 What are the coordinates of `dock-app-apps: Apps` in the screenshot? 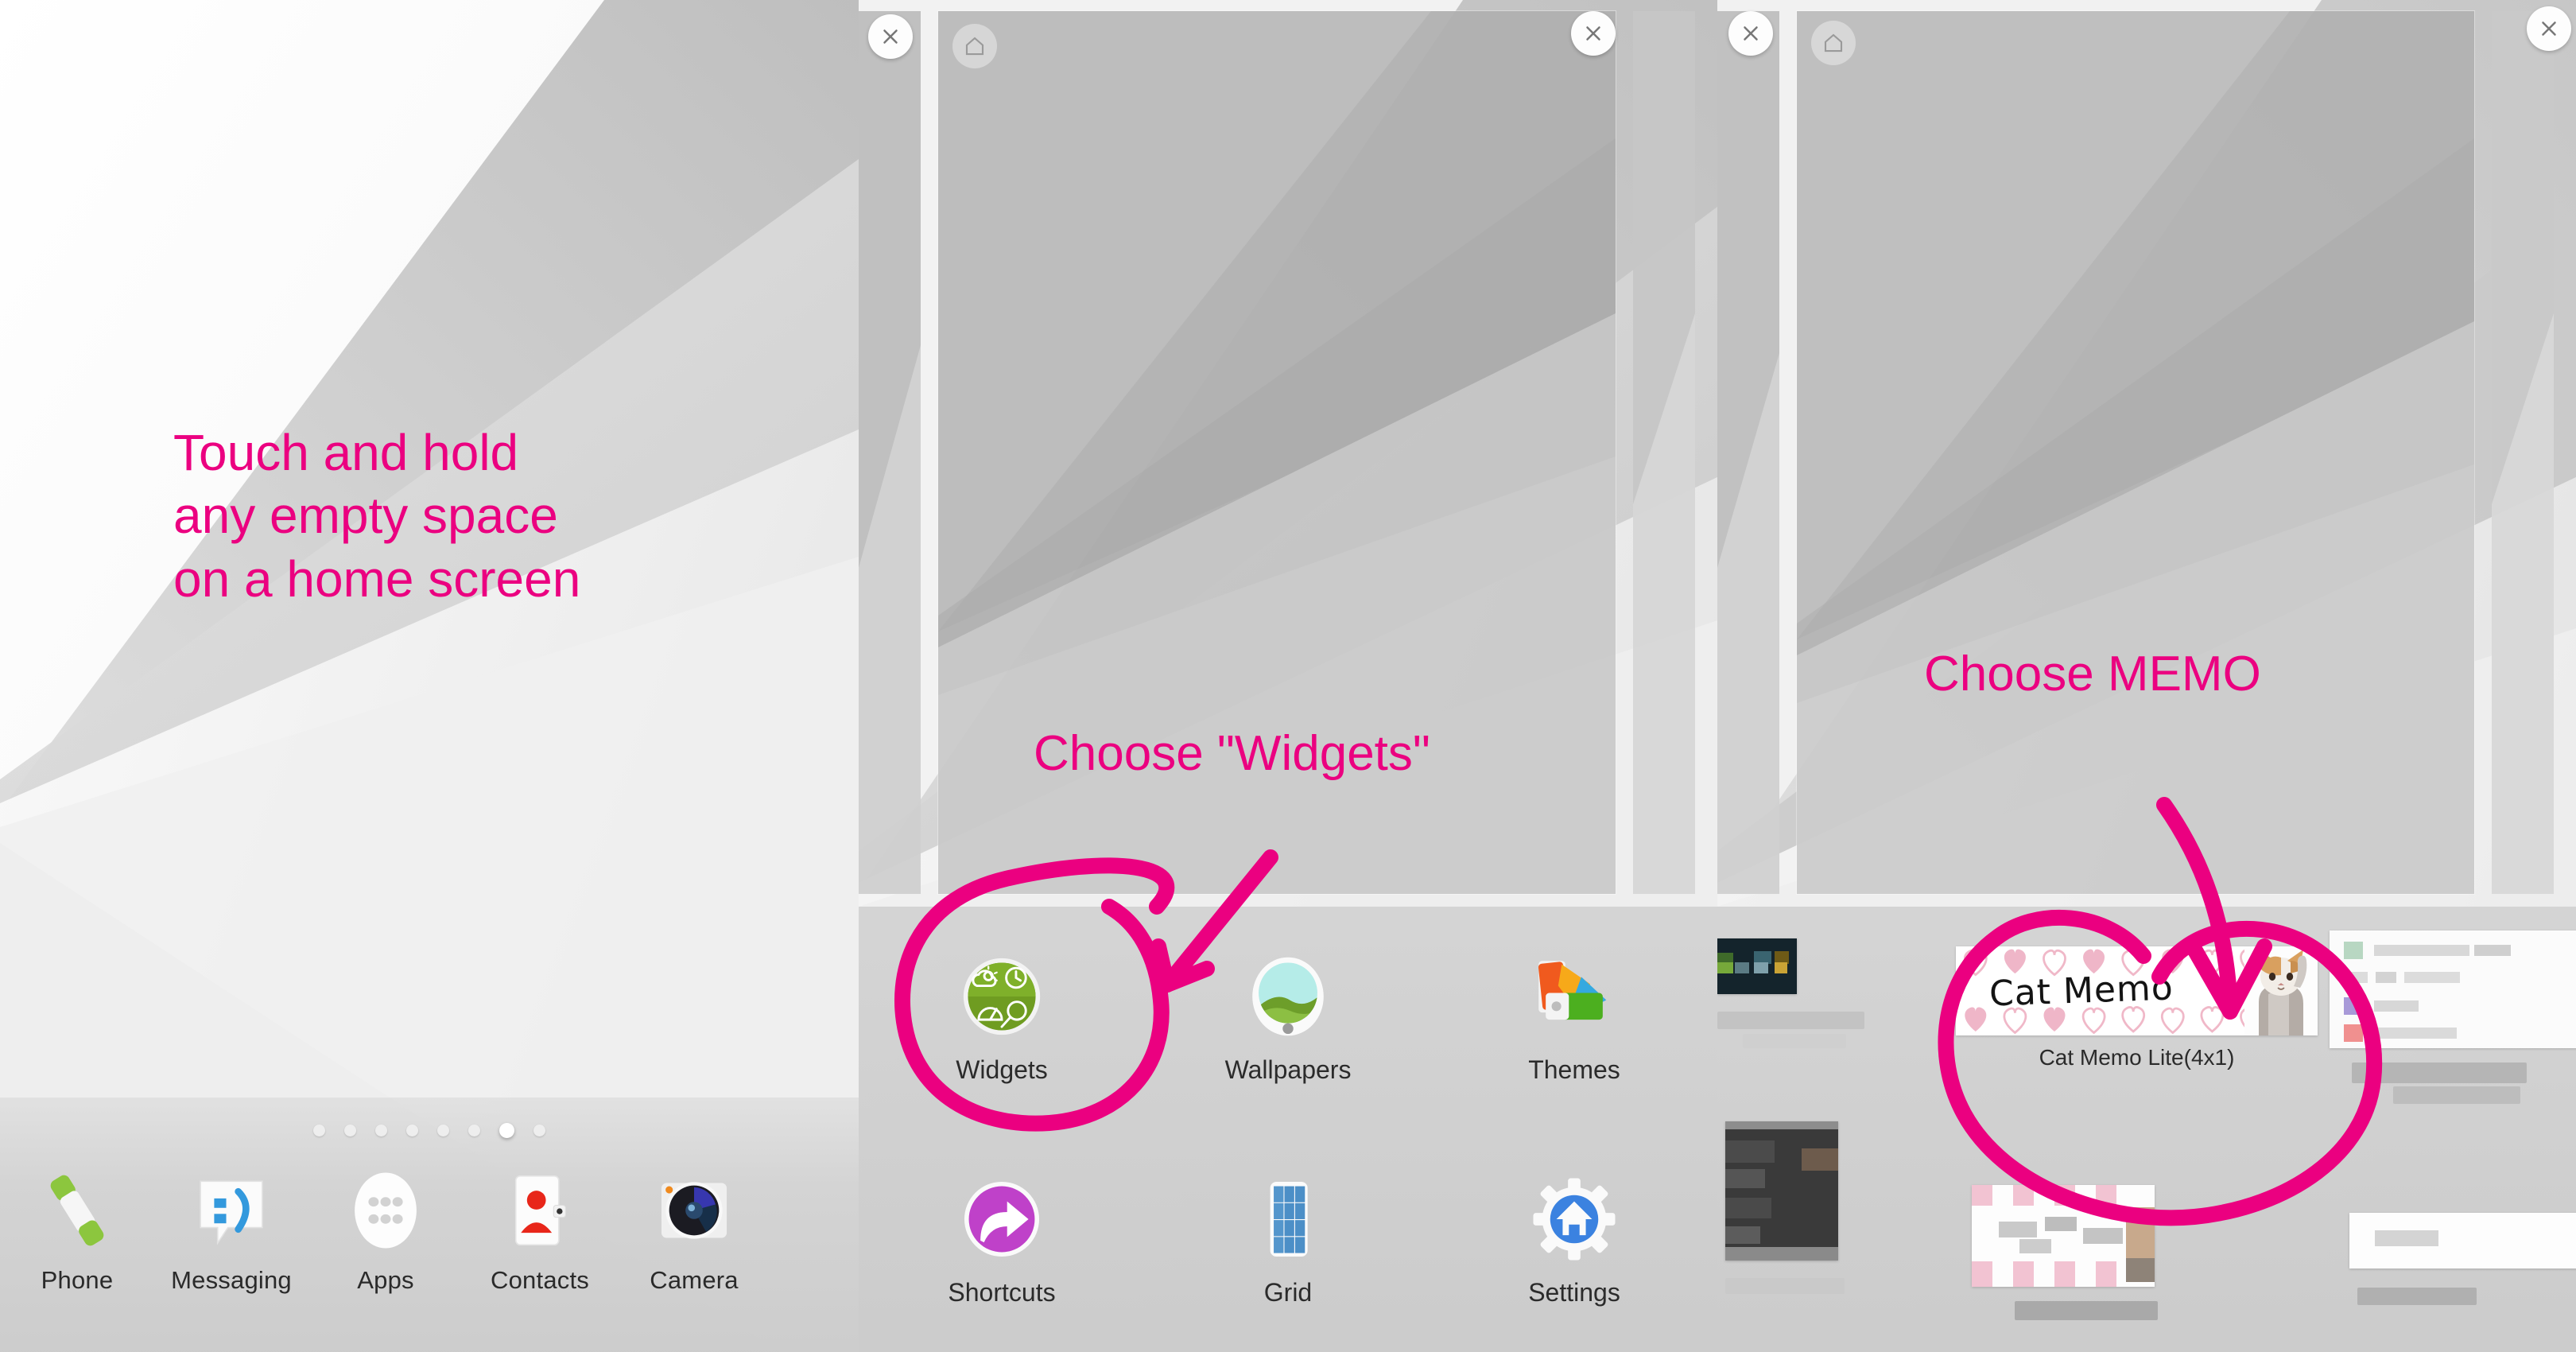 It's located at (385, 1231).